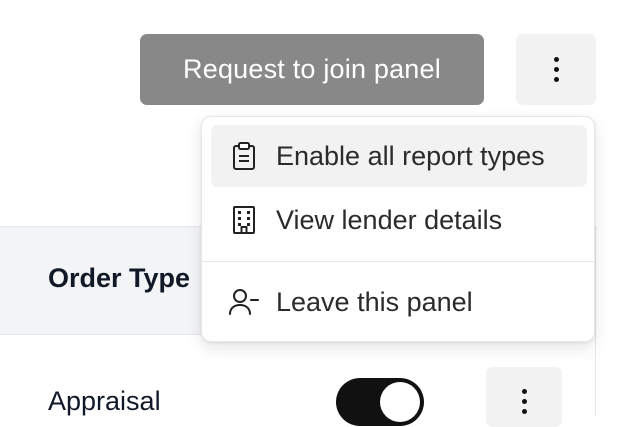 The width and height of the screenshot is (622, 427). I want to click on building-icon, so click(244, 220).